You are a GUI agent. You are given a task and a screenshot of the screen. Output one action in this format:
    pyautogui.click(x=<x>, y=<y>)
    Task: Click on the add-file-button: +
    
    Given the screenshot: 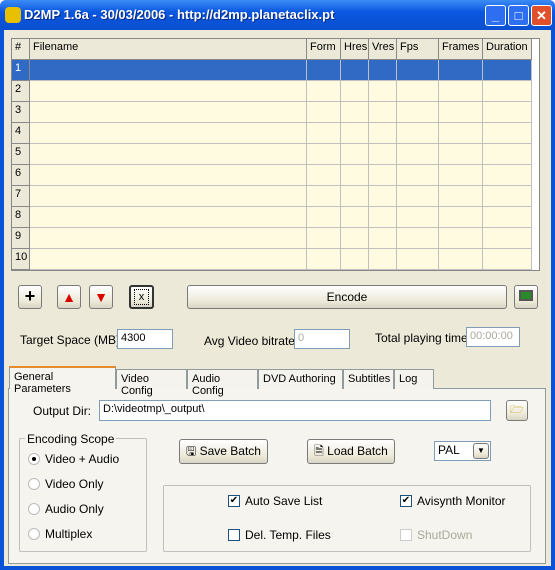 What is the action you would take?
    pyautogui.click(x=30, y=297)
    